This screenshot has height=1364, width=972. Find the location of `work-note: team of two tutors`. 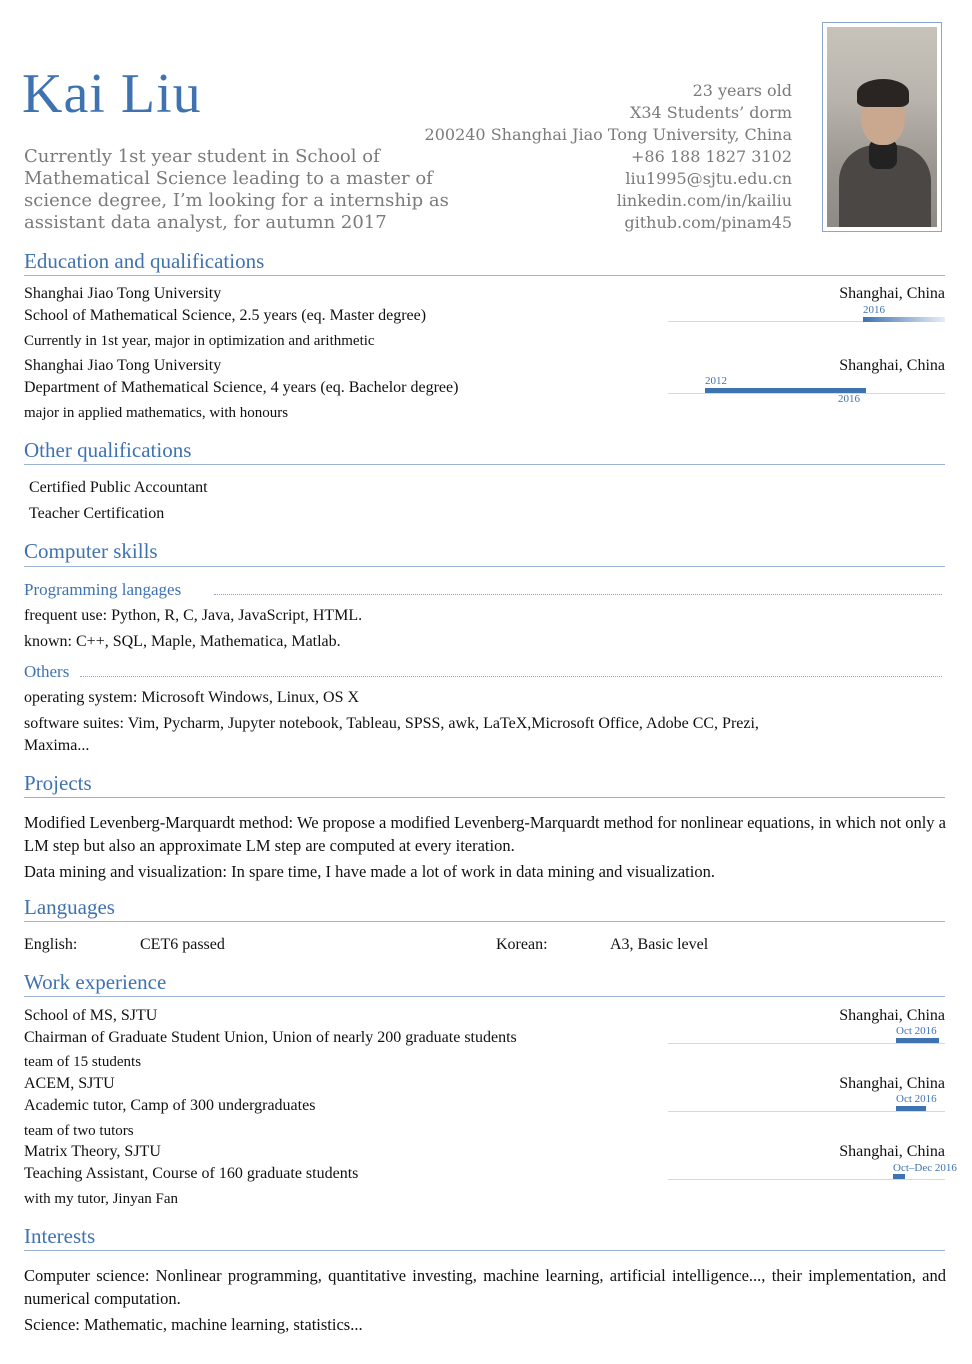

work-note: team of two tutors is located at coordinates (79, 1131).